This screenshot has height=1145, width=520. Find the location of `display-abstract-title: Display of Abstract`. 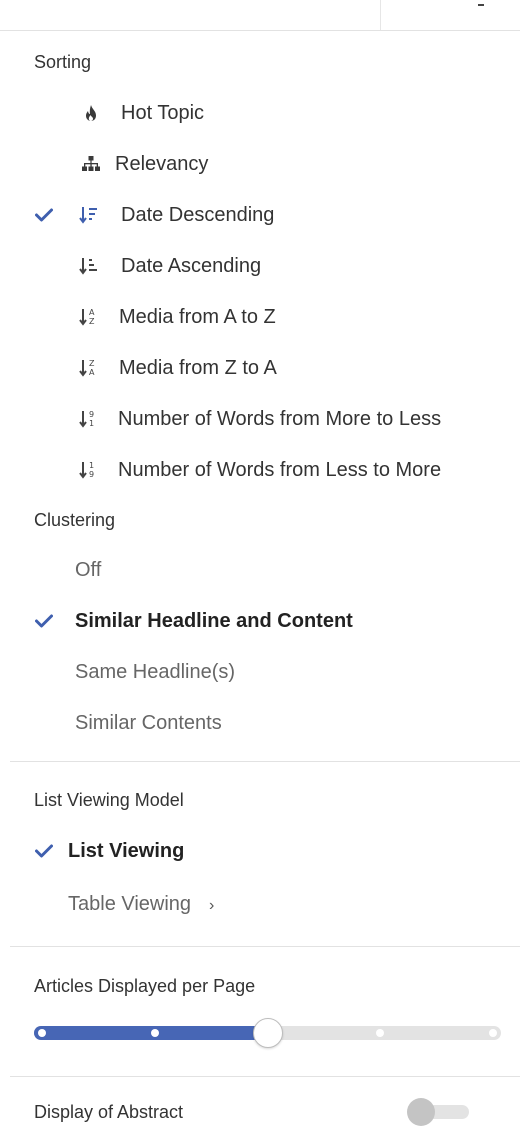

display-abstract-title: Display of Abstract is located at coordinates (109, 1112).